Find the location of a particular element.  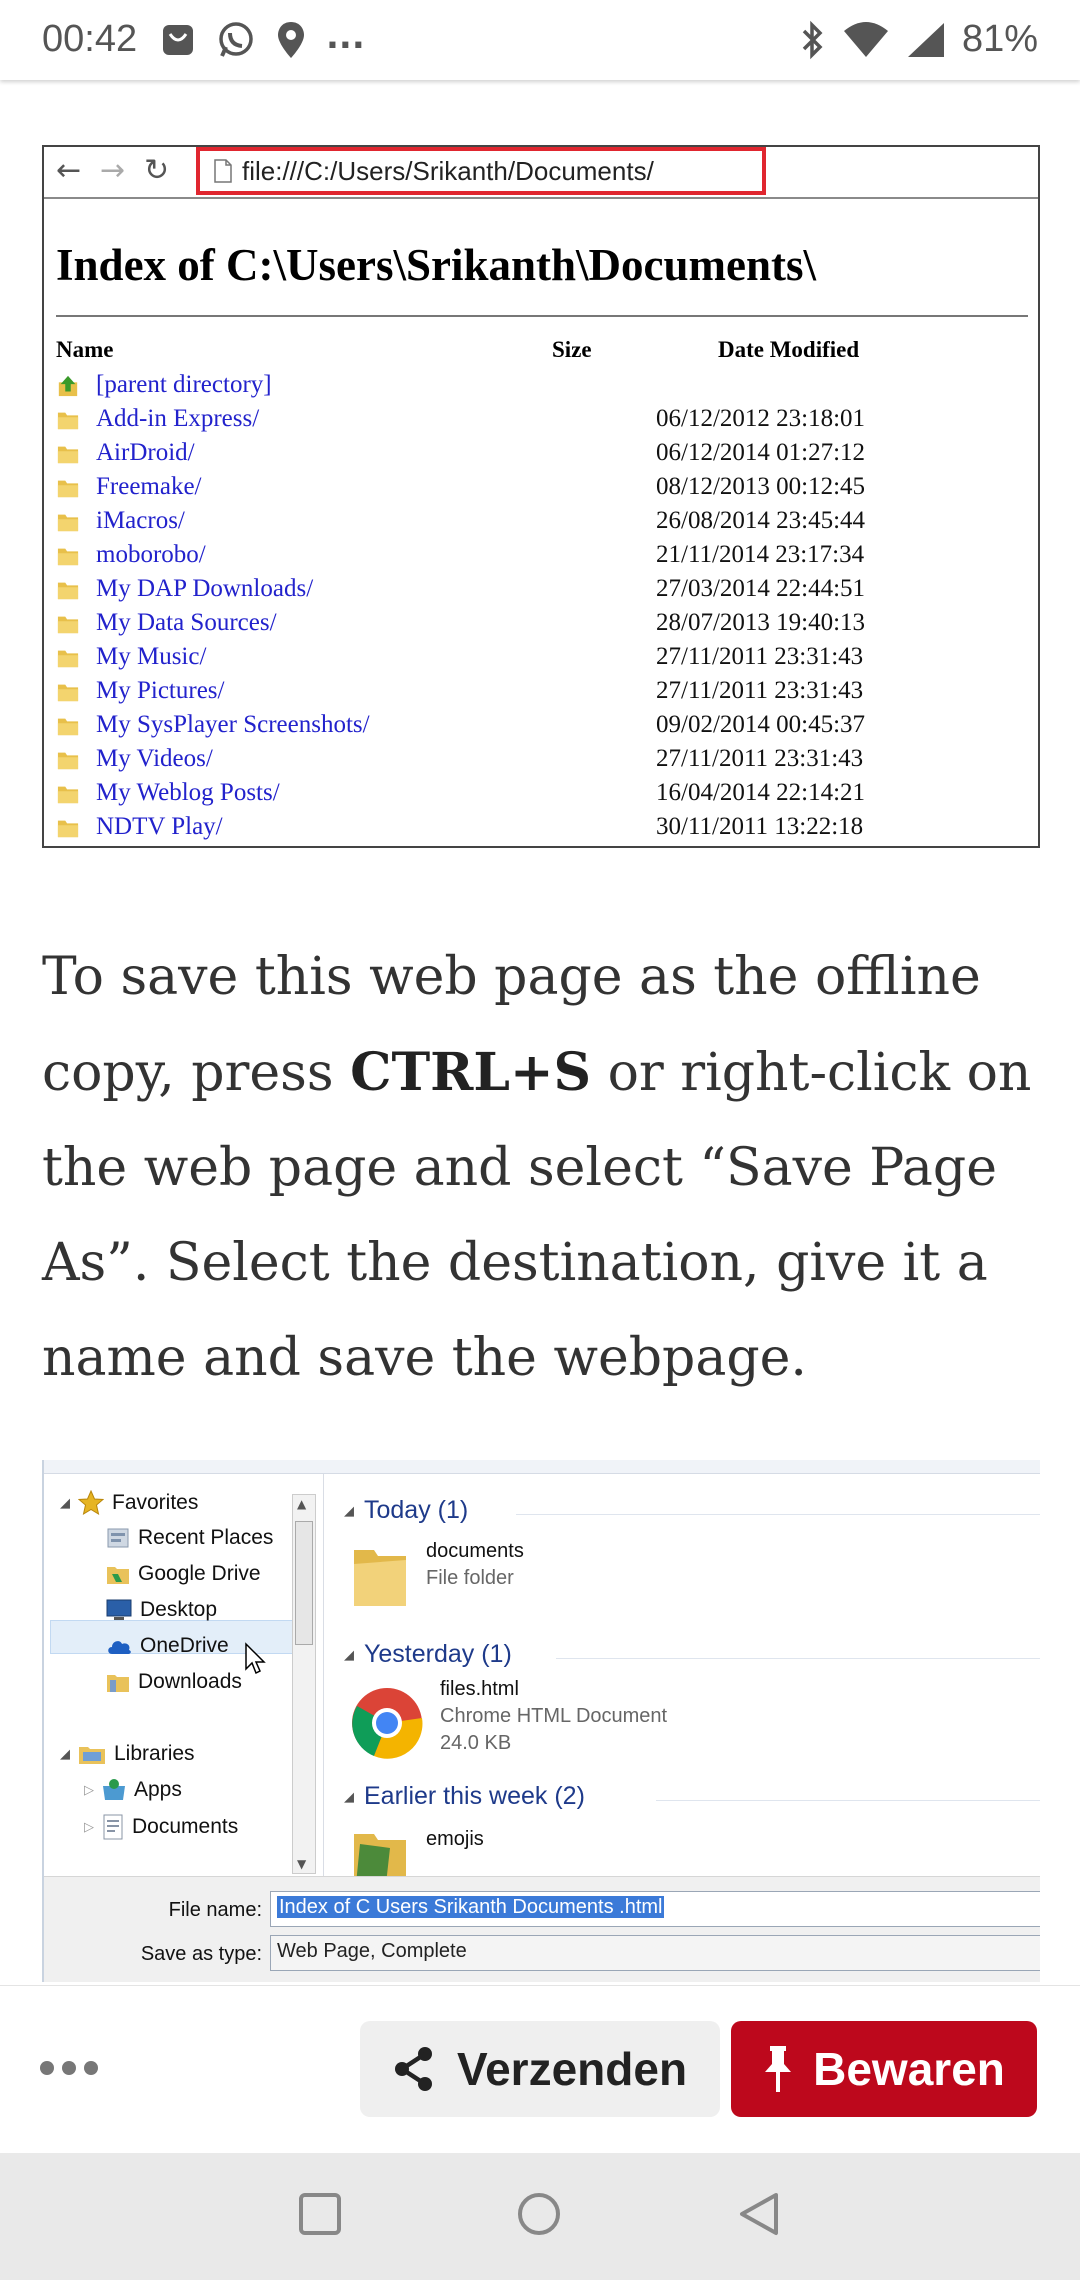

forward-arrow-icon: → is located at coordinates (113, 170).